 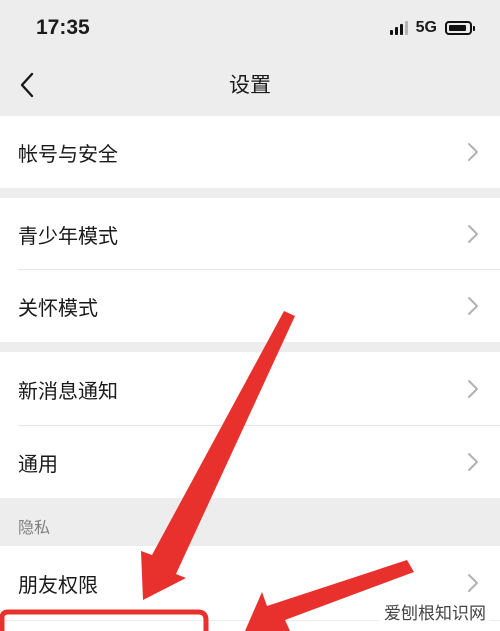 What do you see at coordinates (63, 27) in the screenshot?
I see `status-time: 17:35` at bounding box center [63, 27].